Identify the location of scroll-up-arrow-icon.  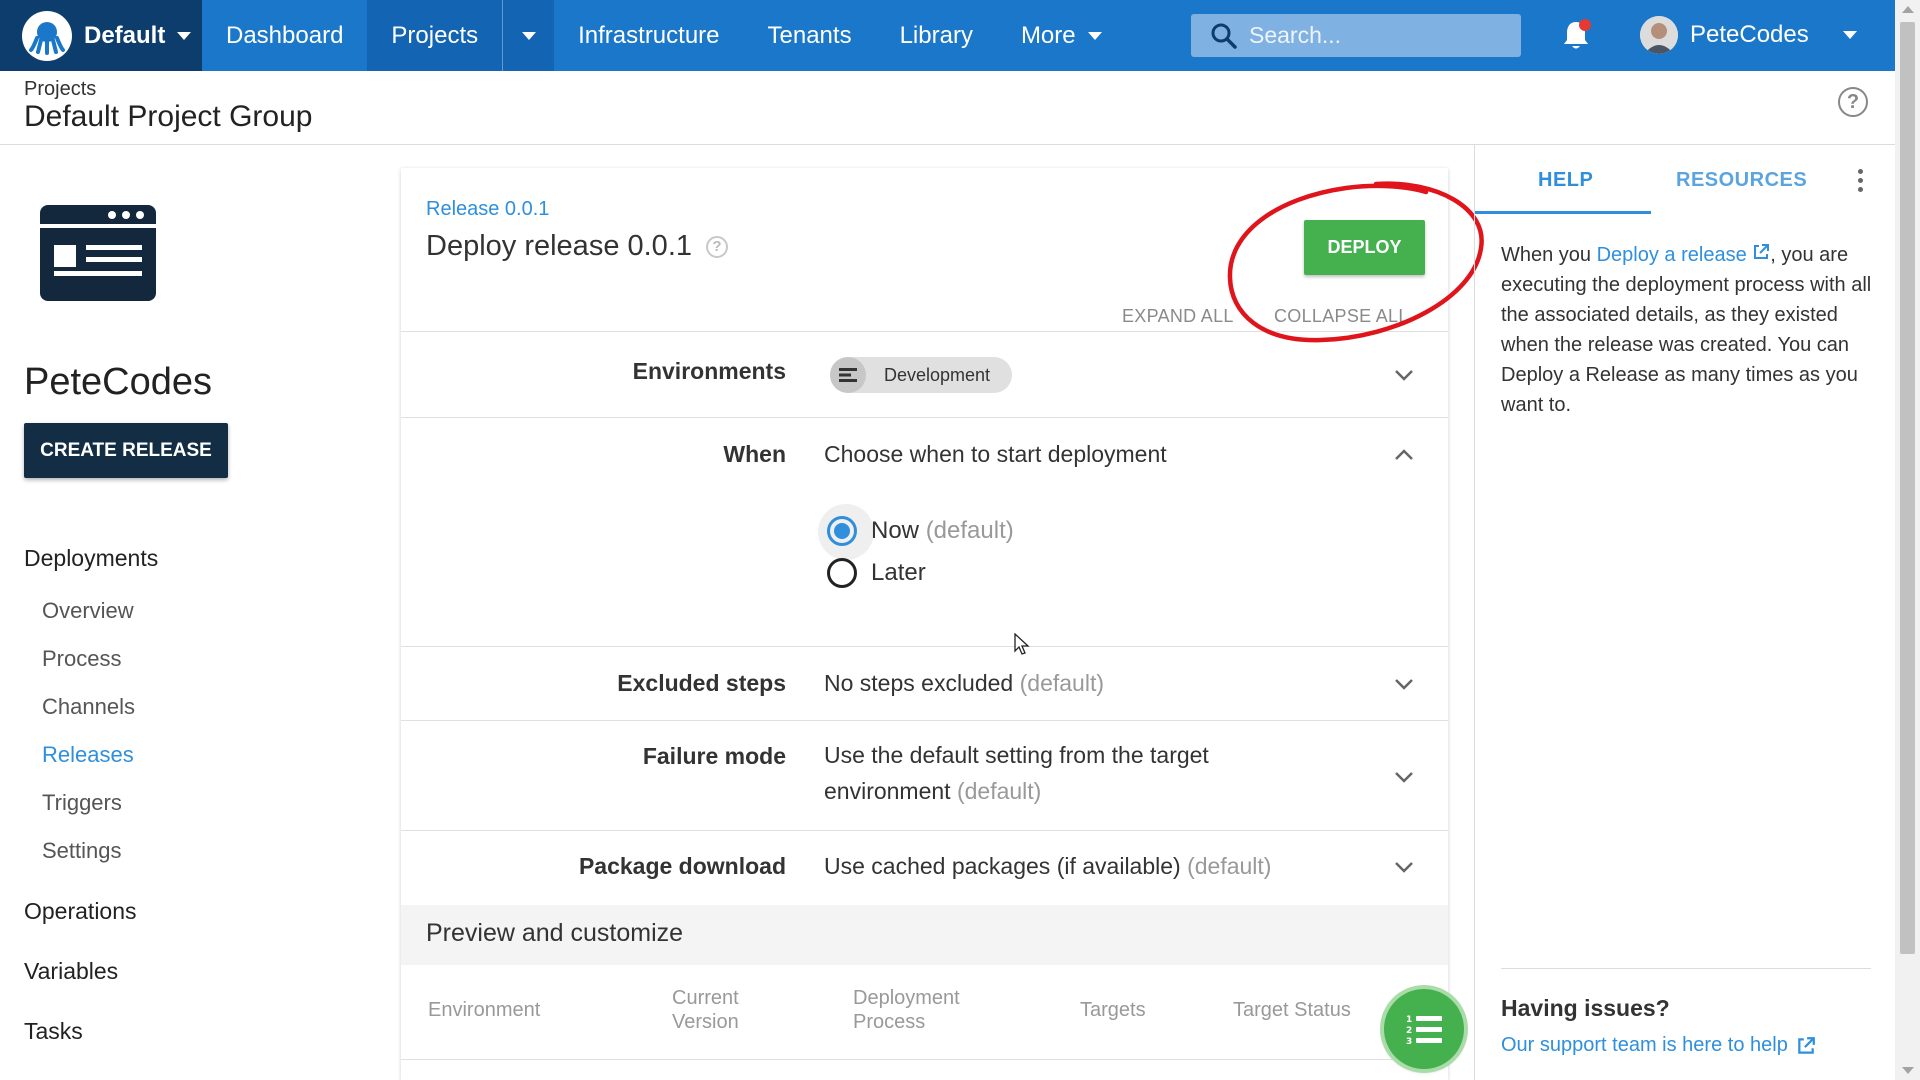
(1908, 9).